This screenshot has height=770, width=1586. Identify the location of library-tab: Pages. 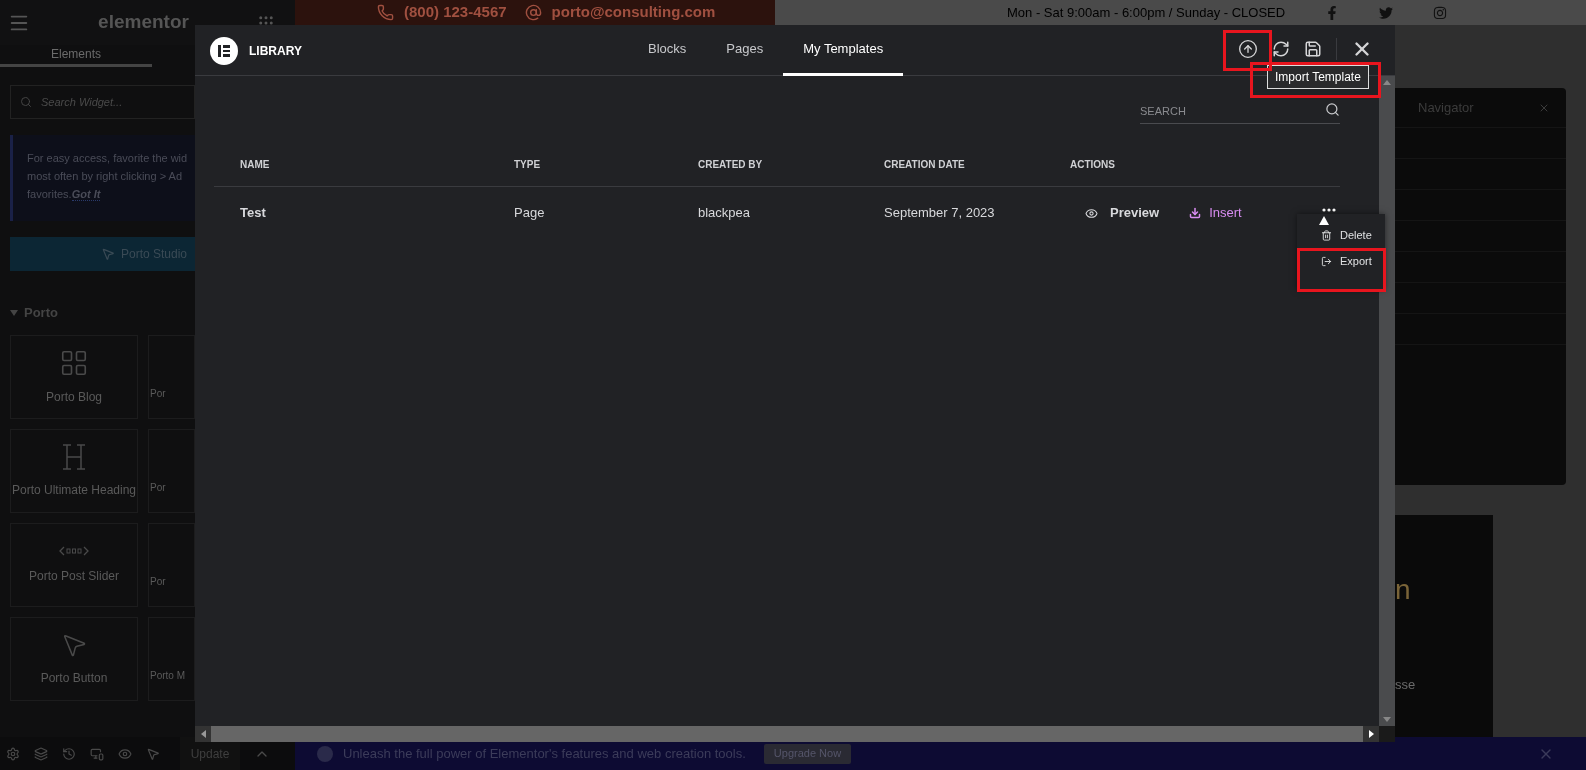
(745, 50).